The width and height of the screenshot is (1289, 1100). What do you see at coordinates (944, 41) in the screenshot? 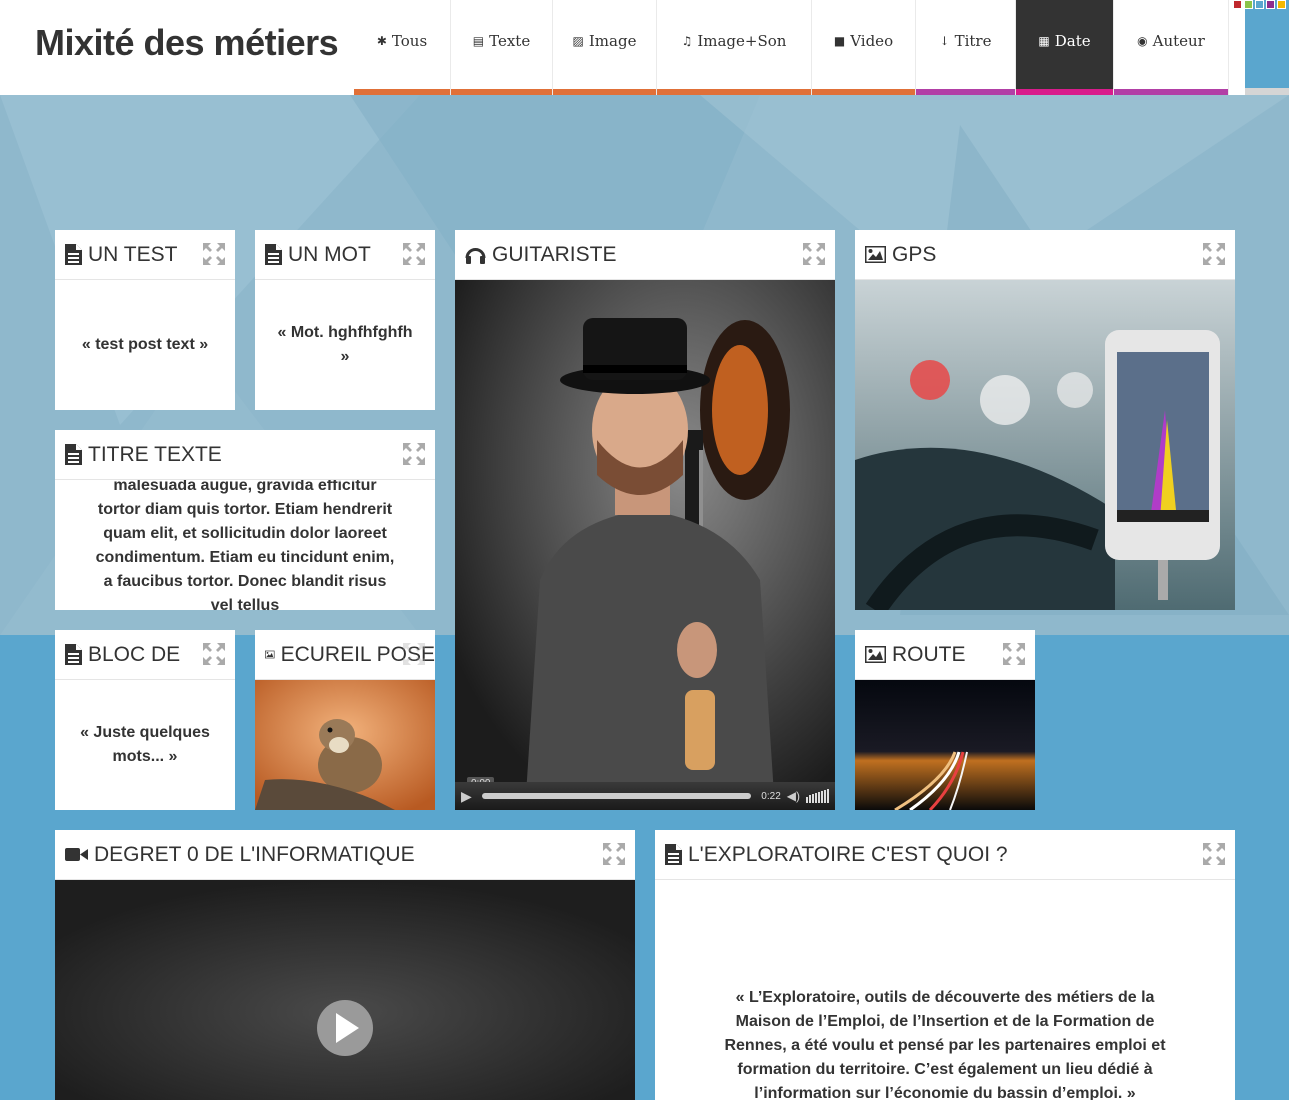
I see `sort-alpha-icon: ↓` at bounding box center [944, 41].